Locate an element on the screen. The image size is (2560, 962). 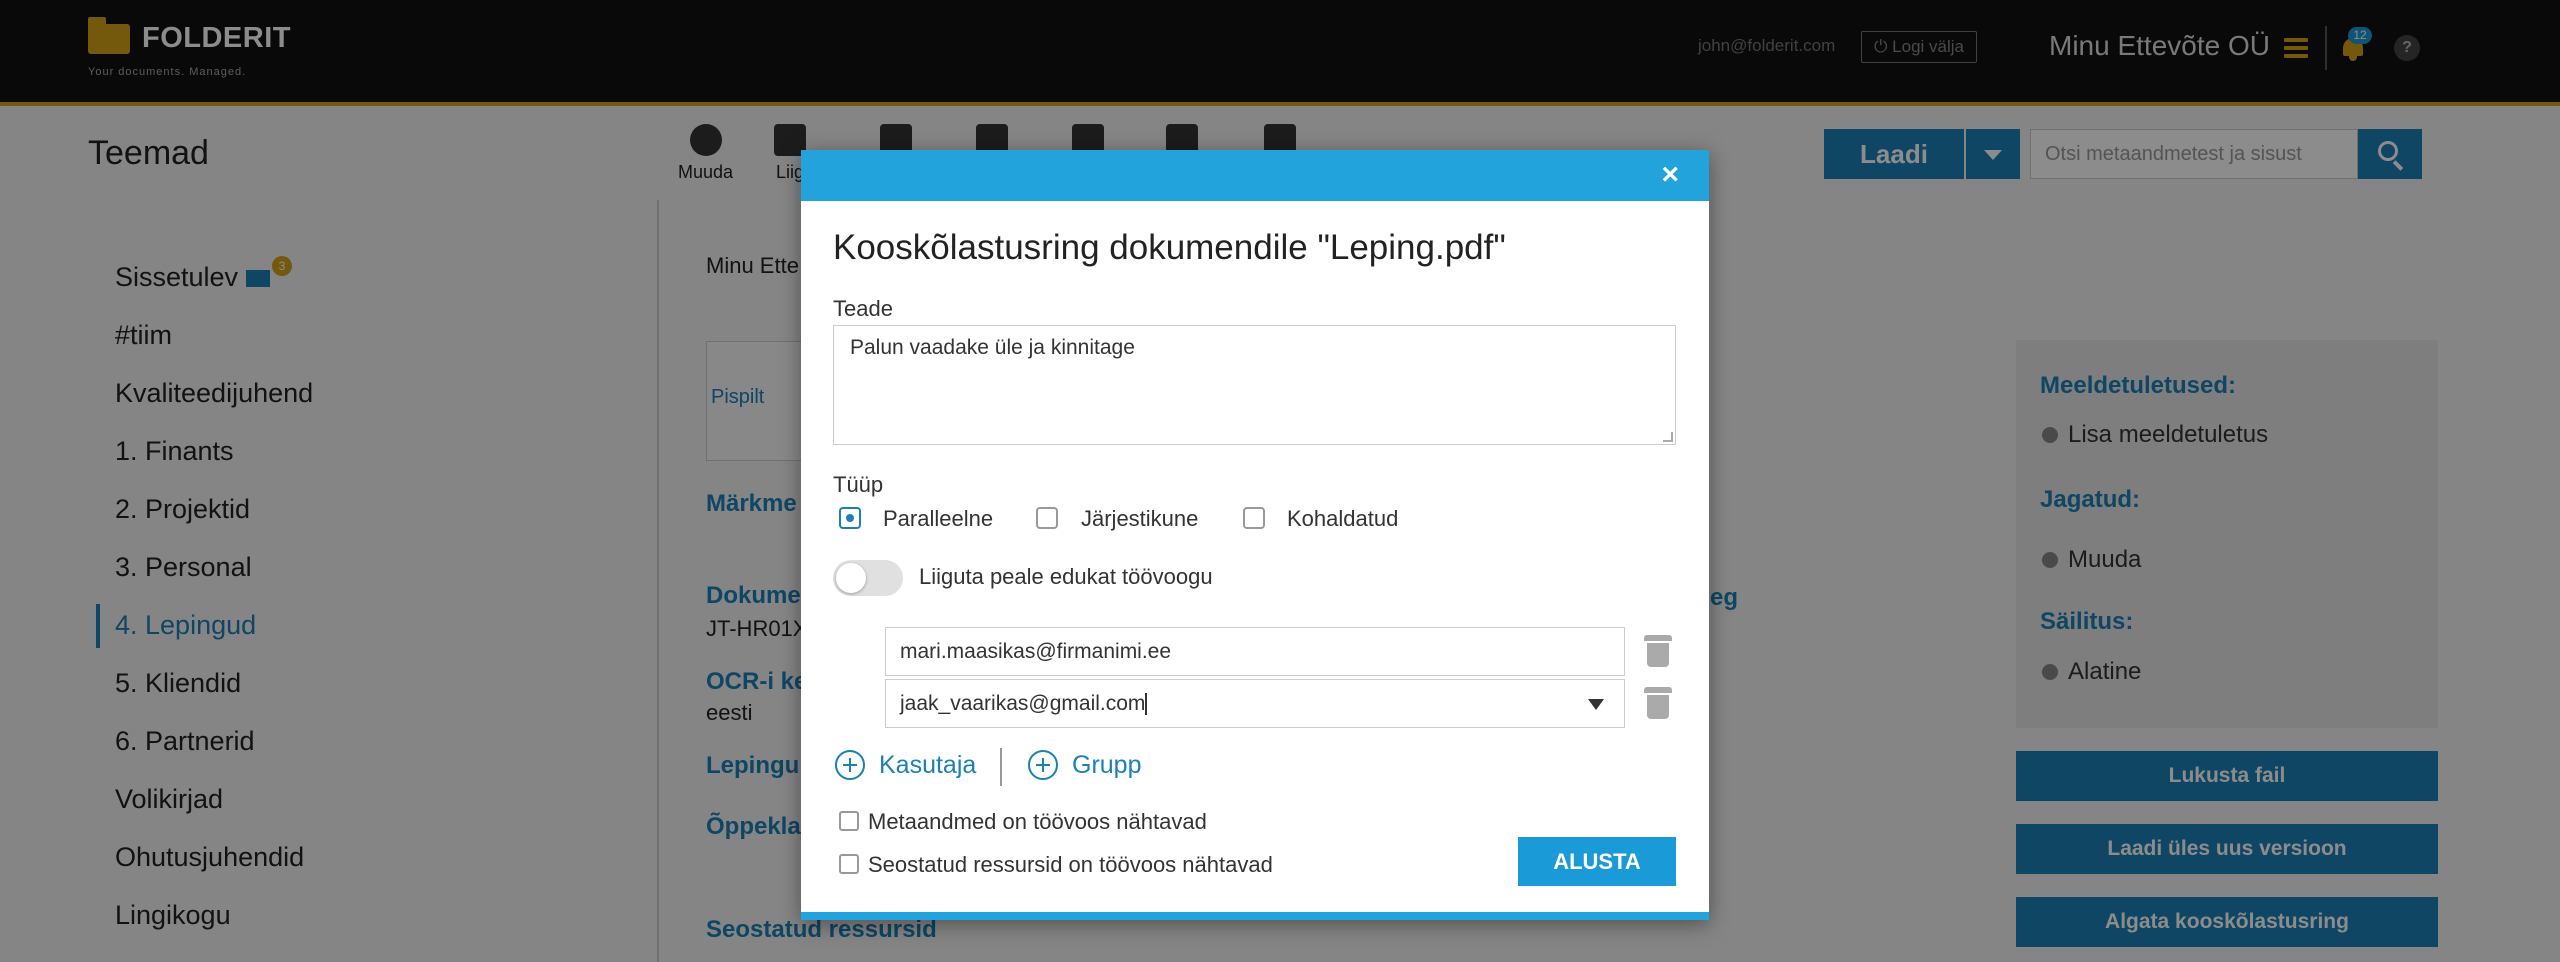
dialog-footer-bar is located at coordinates (1255, 916).